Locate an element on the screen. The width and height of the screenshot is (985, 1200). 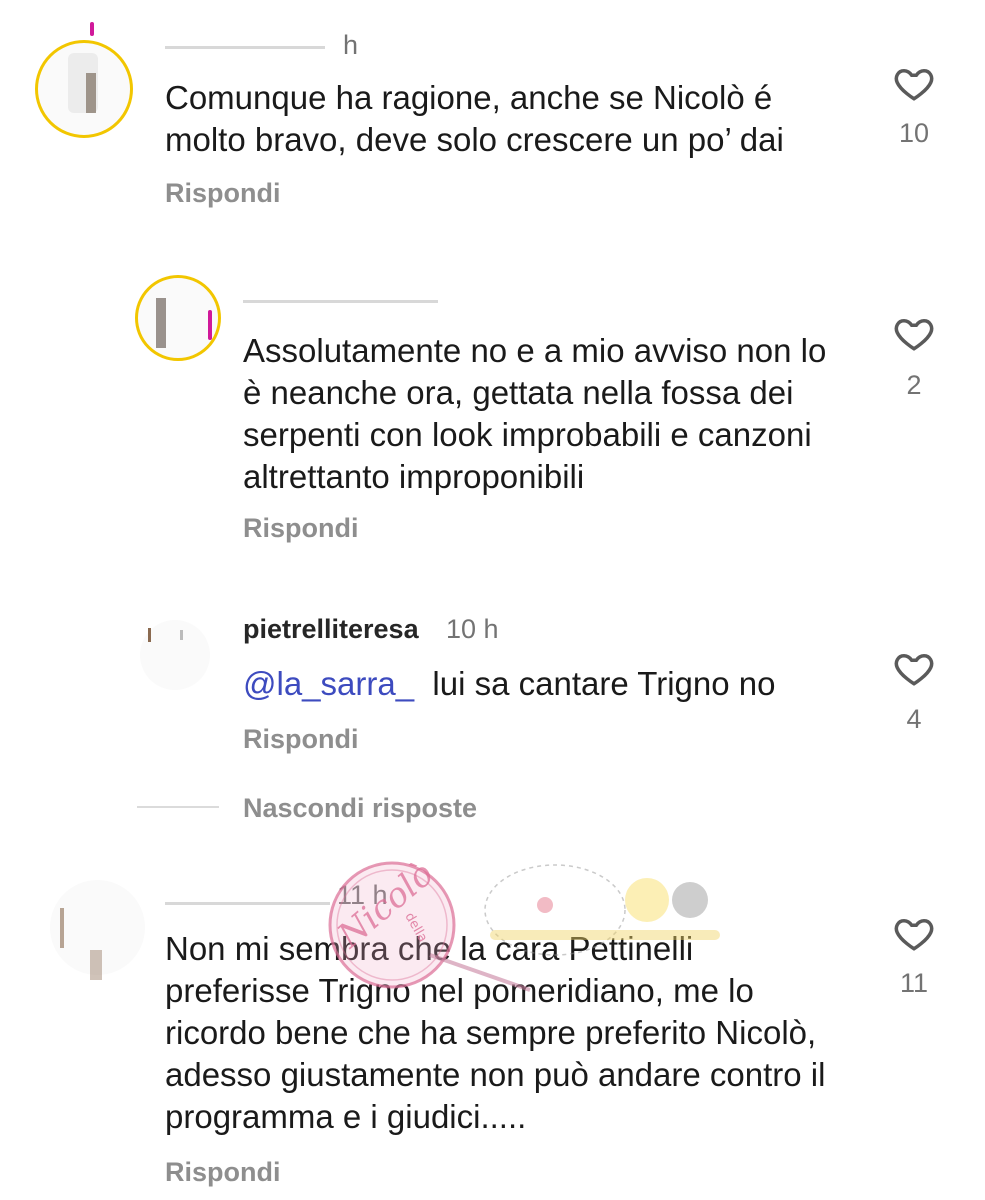
comment-text: @la_sarra_ lui sa cantare Trigno no is located at coordinates (553, 684).